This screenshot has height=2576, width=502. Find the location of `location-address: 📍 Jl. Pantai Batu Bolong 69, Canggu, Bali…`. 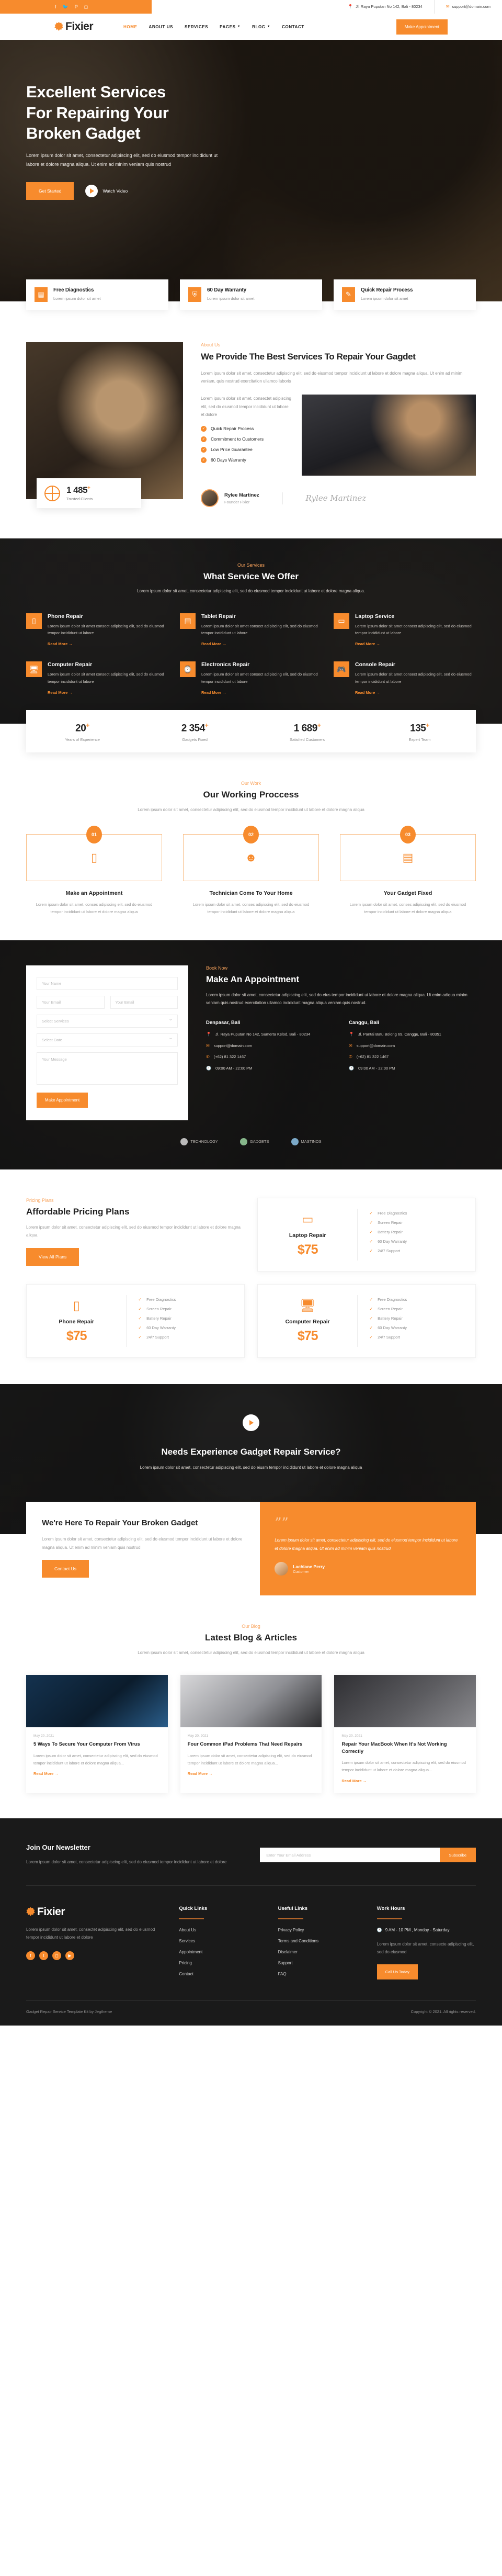

location-address: 📍 Jl. Pantai Batu Bolong 69, Canggu, Bali… is located at coordinates (413, 1034).